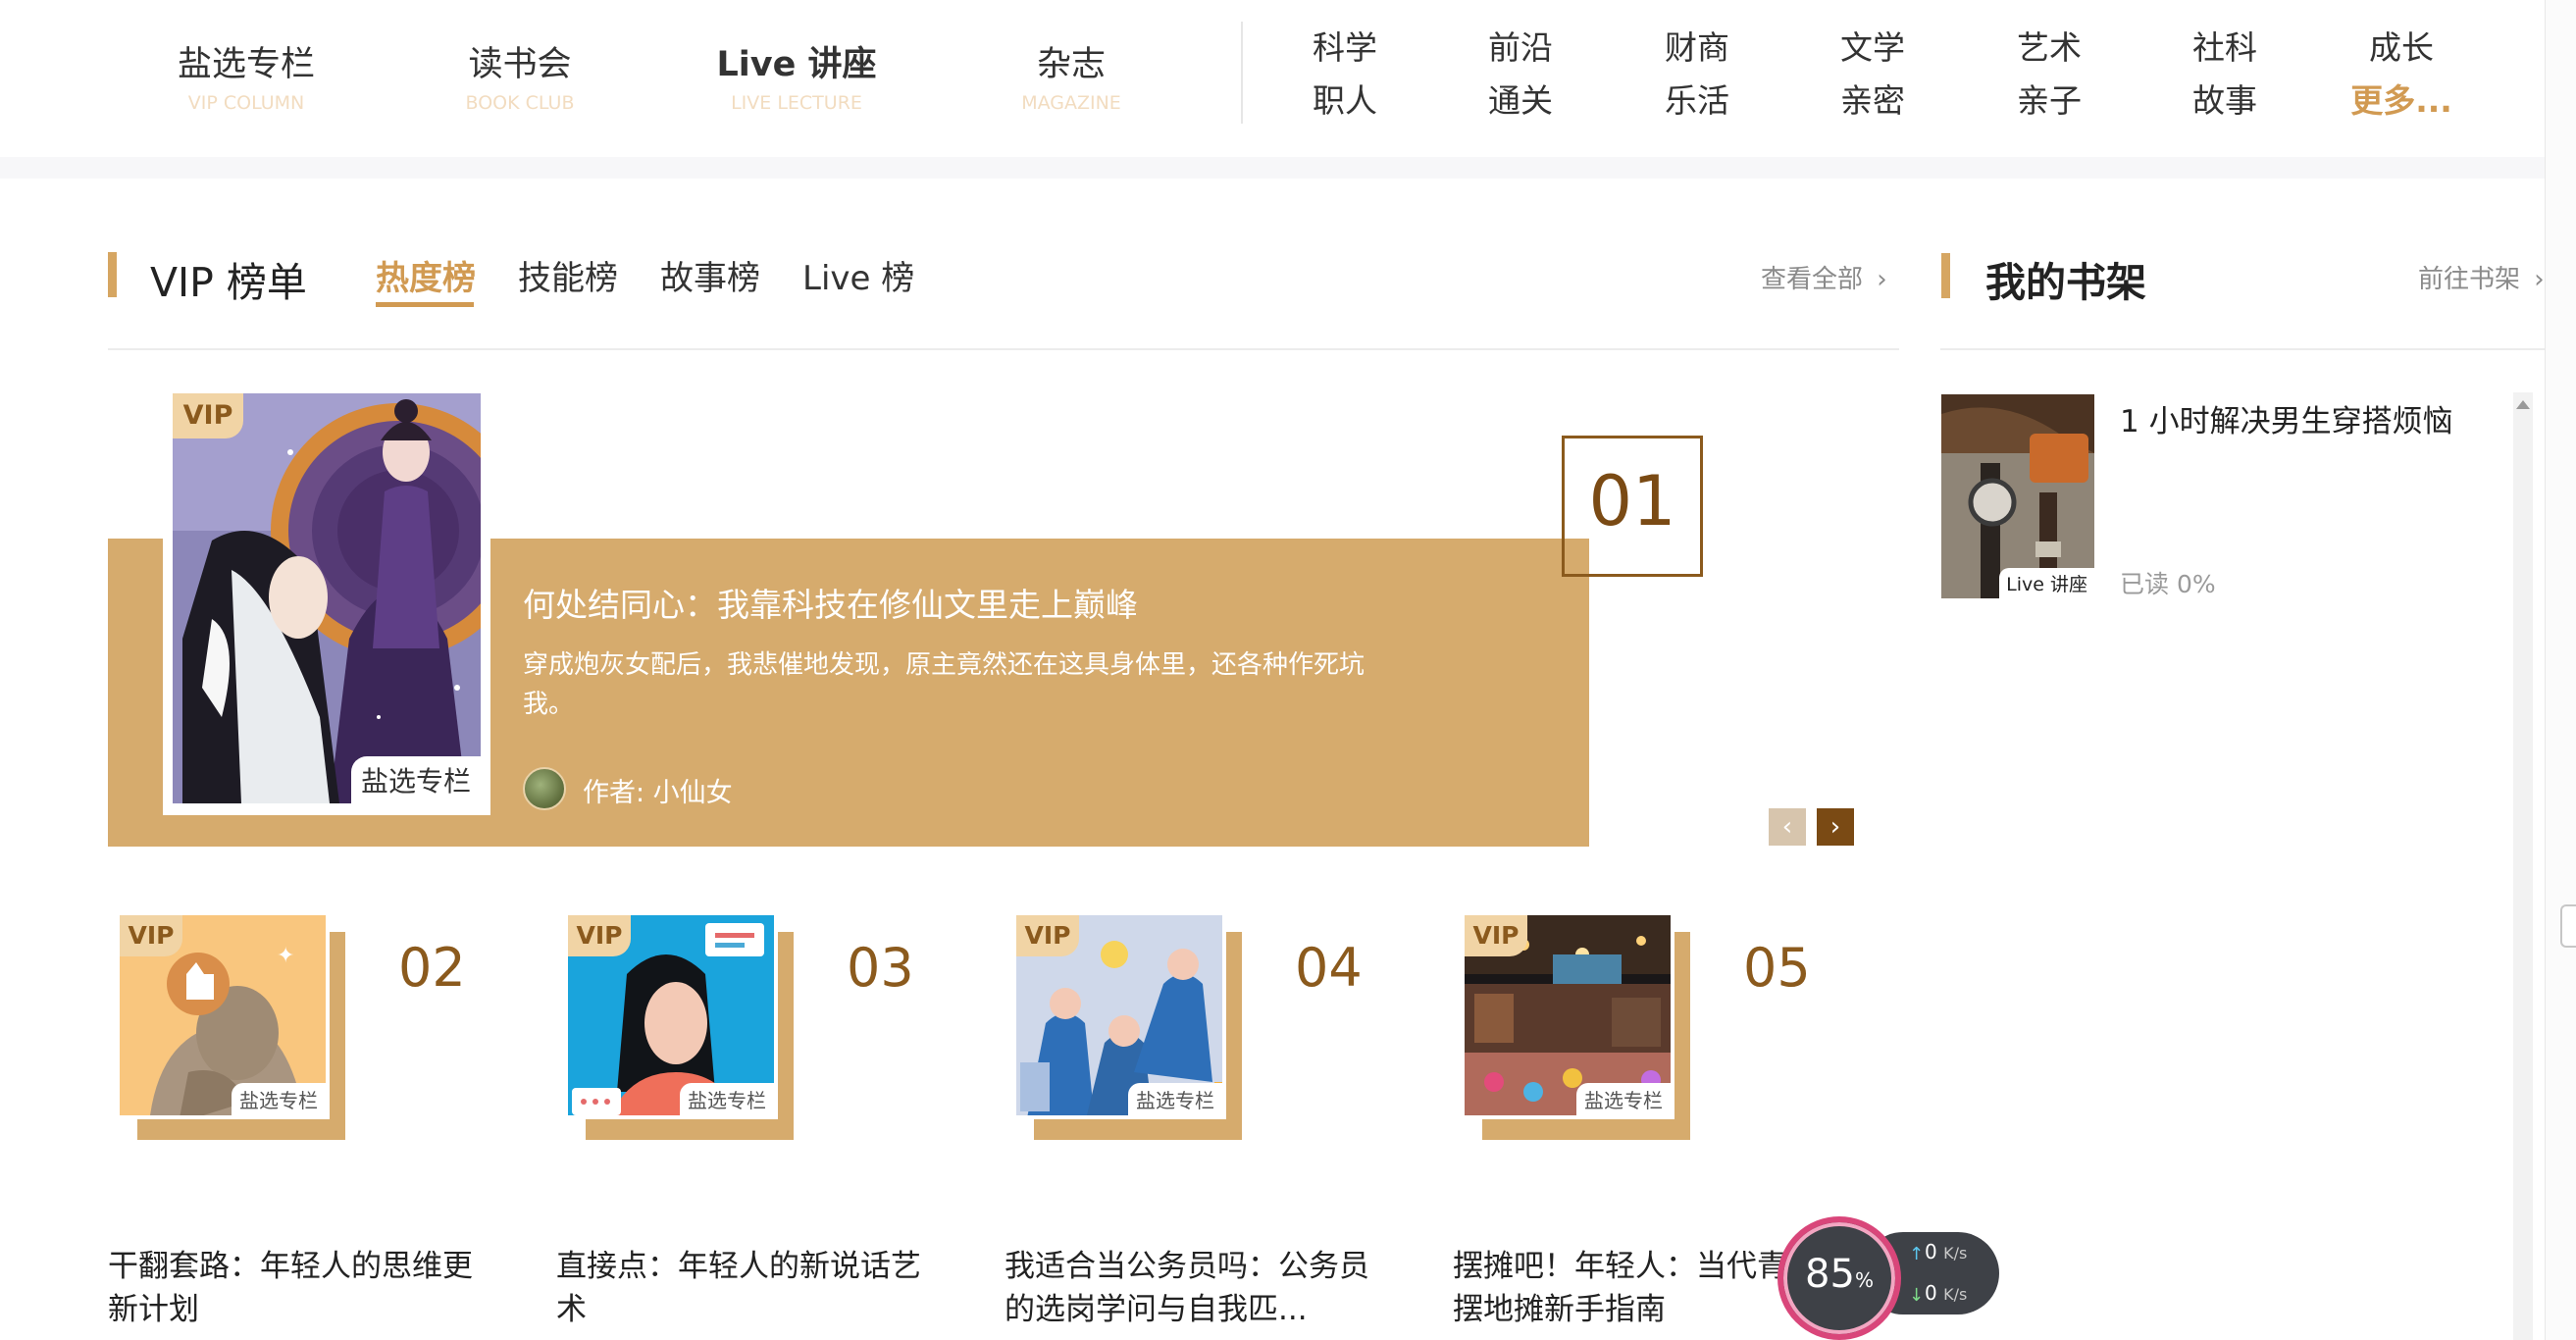  What do you see at coordinates (2225, 48) in the screenshot?
I see `category-link: 社科` at bounding box center [2225, 48].